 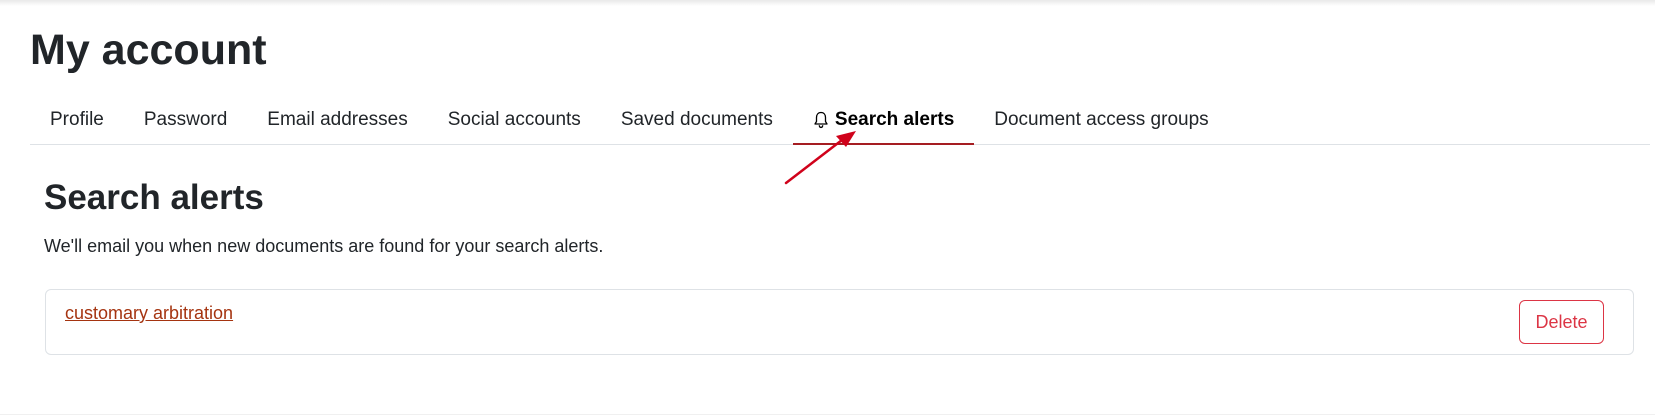 I want to click on annotation-arrow-icon, so click(x=820, y=158).